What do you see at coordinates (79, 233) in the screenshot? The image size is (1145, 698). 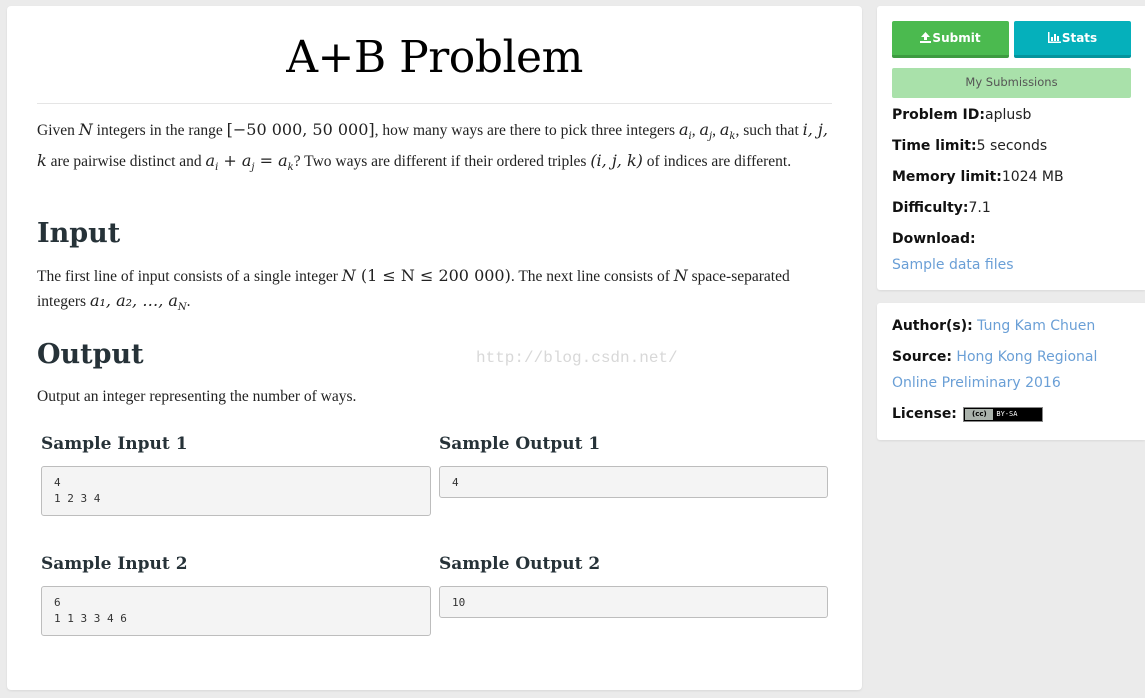 I see `input-heading: Input` at bounding box center [79, 233].